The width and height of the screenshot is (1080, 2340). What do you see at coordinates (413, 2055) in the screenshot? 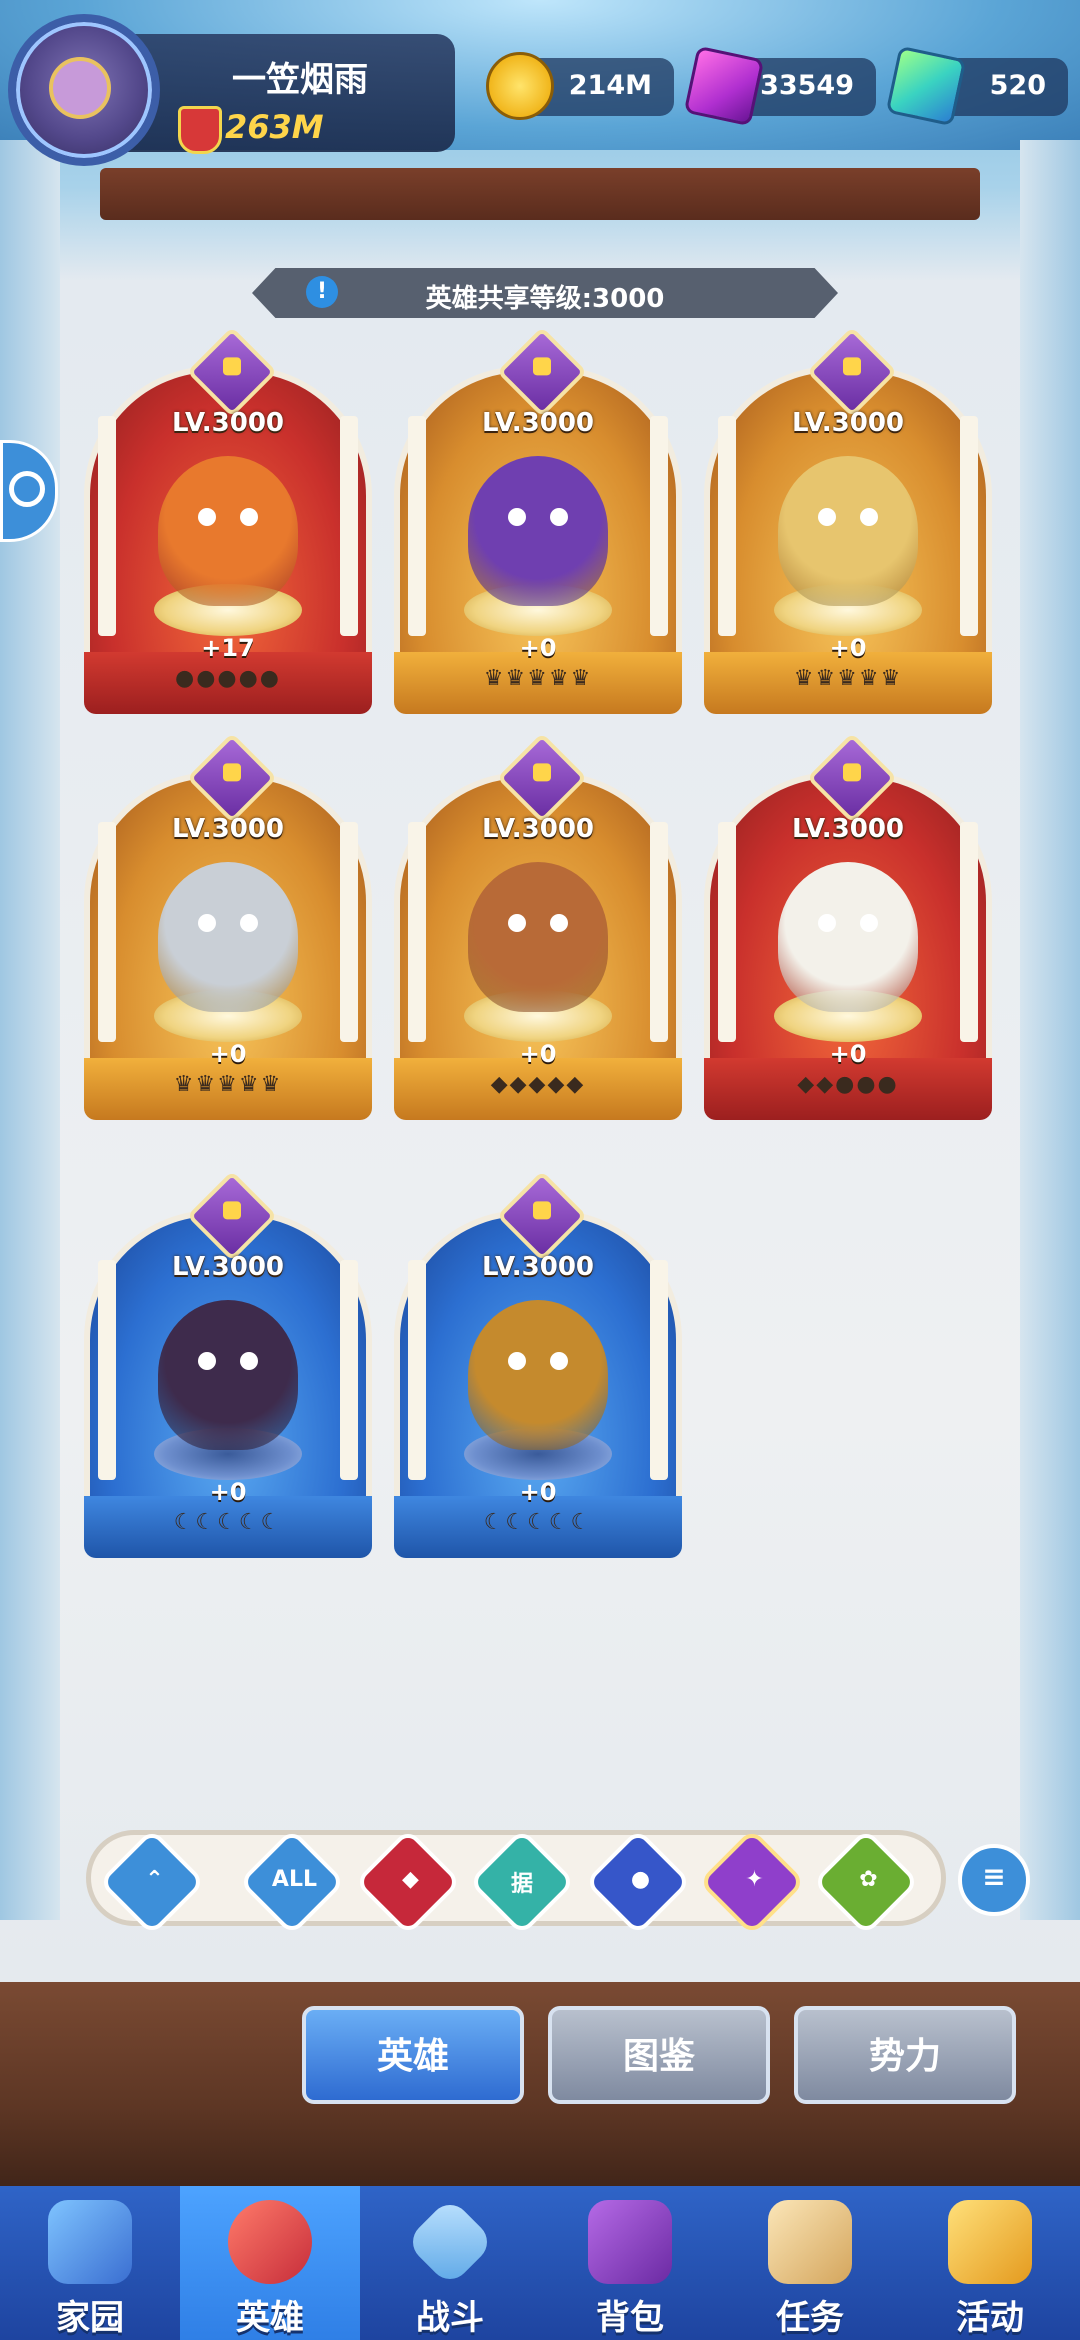
I see `tab-heroes: 英雄` at bounding box center [413, 2055].